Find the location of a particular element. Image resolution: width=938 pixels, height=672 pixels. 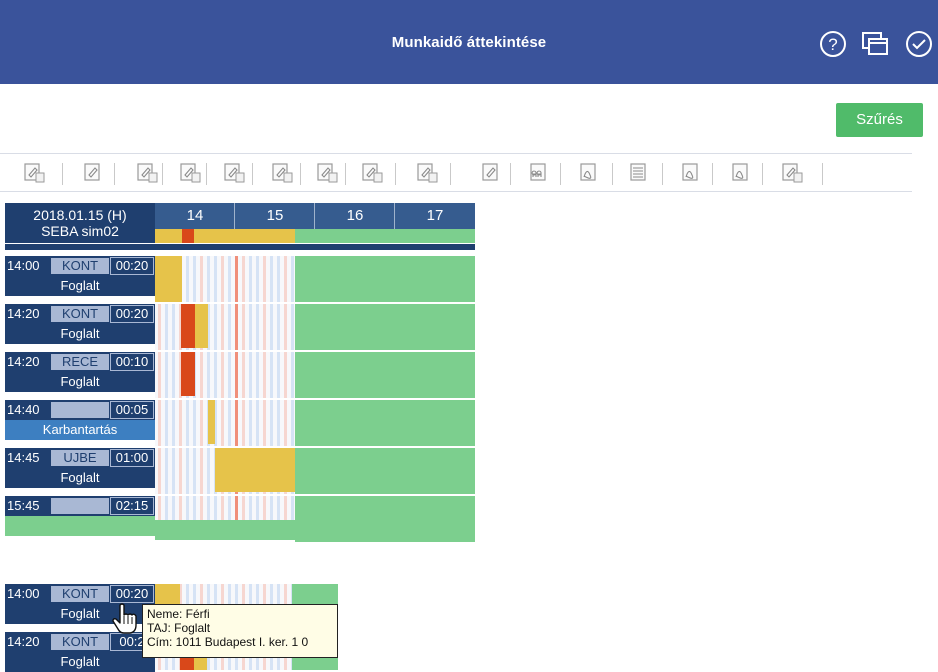

doc-add-icon is located at coordinates (427, 173).